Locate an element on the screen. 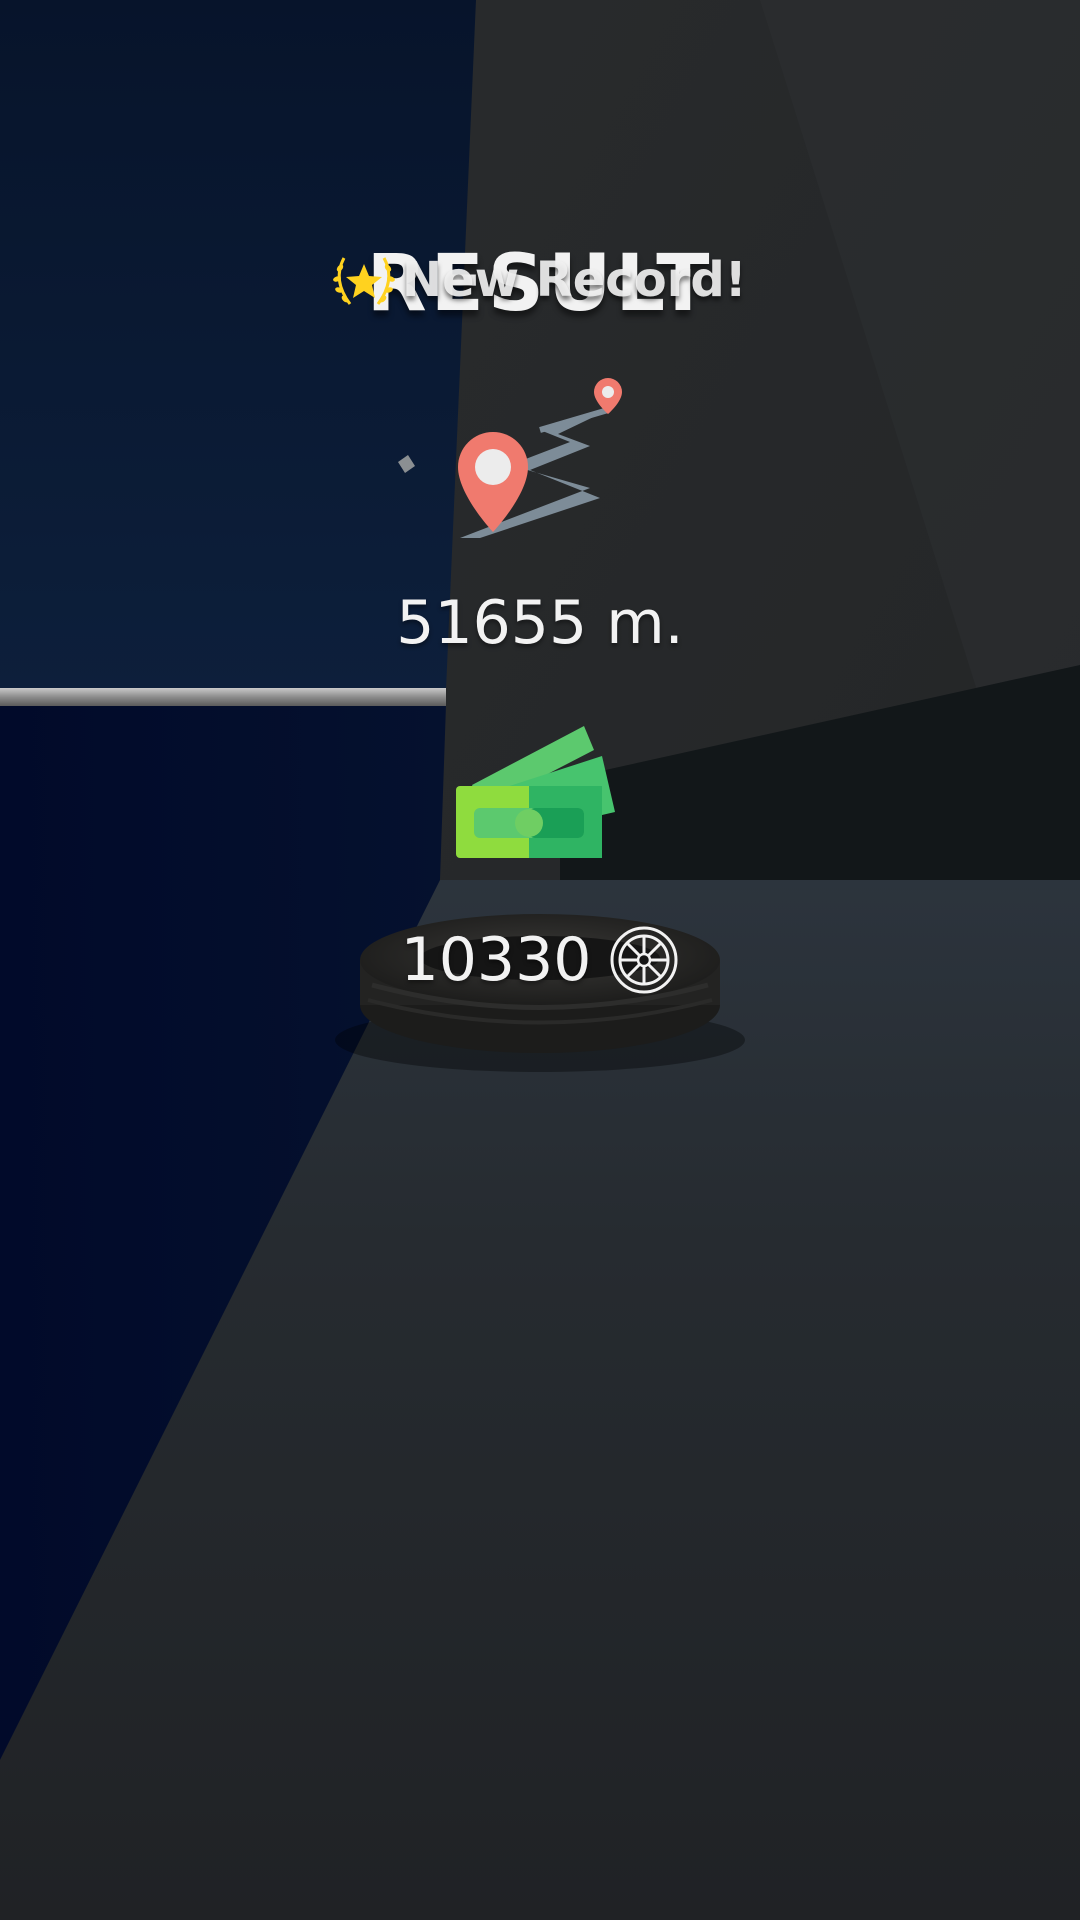 This screenshot has width=1080, height=1920. coins-value: 10330 is located at coordinates (496, 960).